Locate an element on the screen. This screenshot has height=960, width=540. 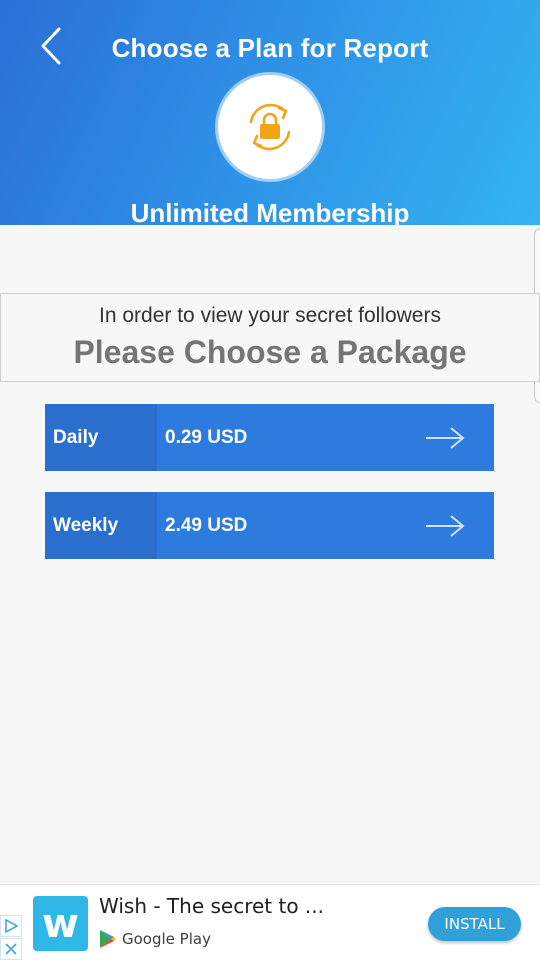
info-subtitle: In order to view your secret followers is located at coordinates (270, 315).